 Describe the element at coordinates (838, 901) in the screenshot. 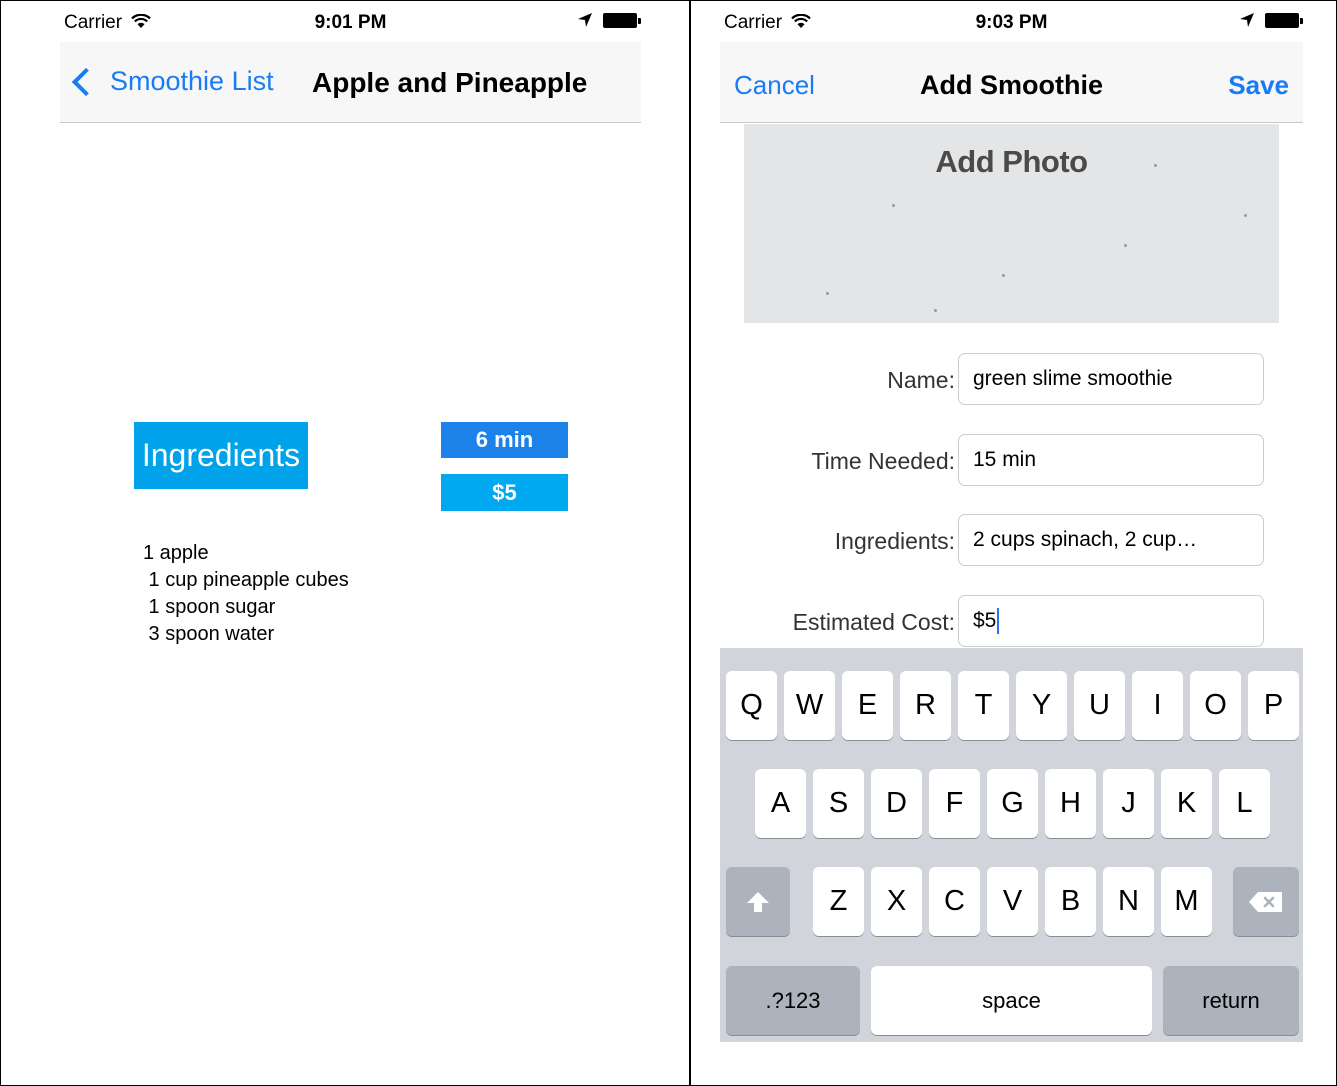

I see `key-z: Z` at that location.